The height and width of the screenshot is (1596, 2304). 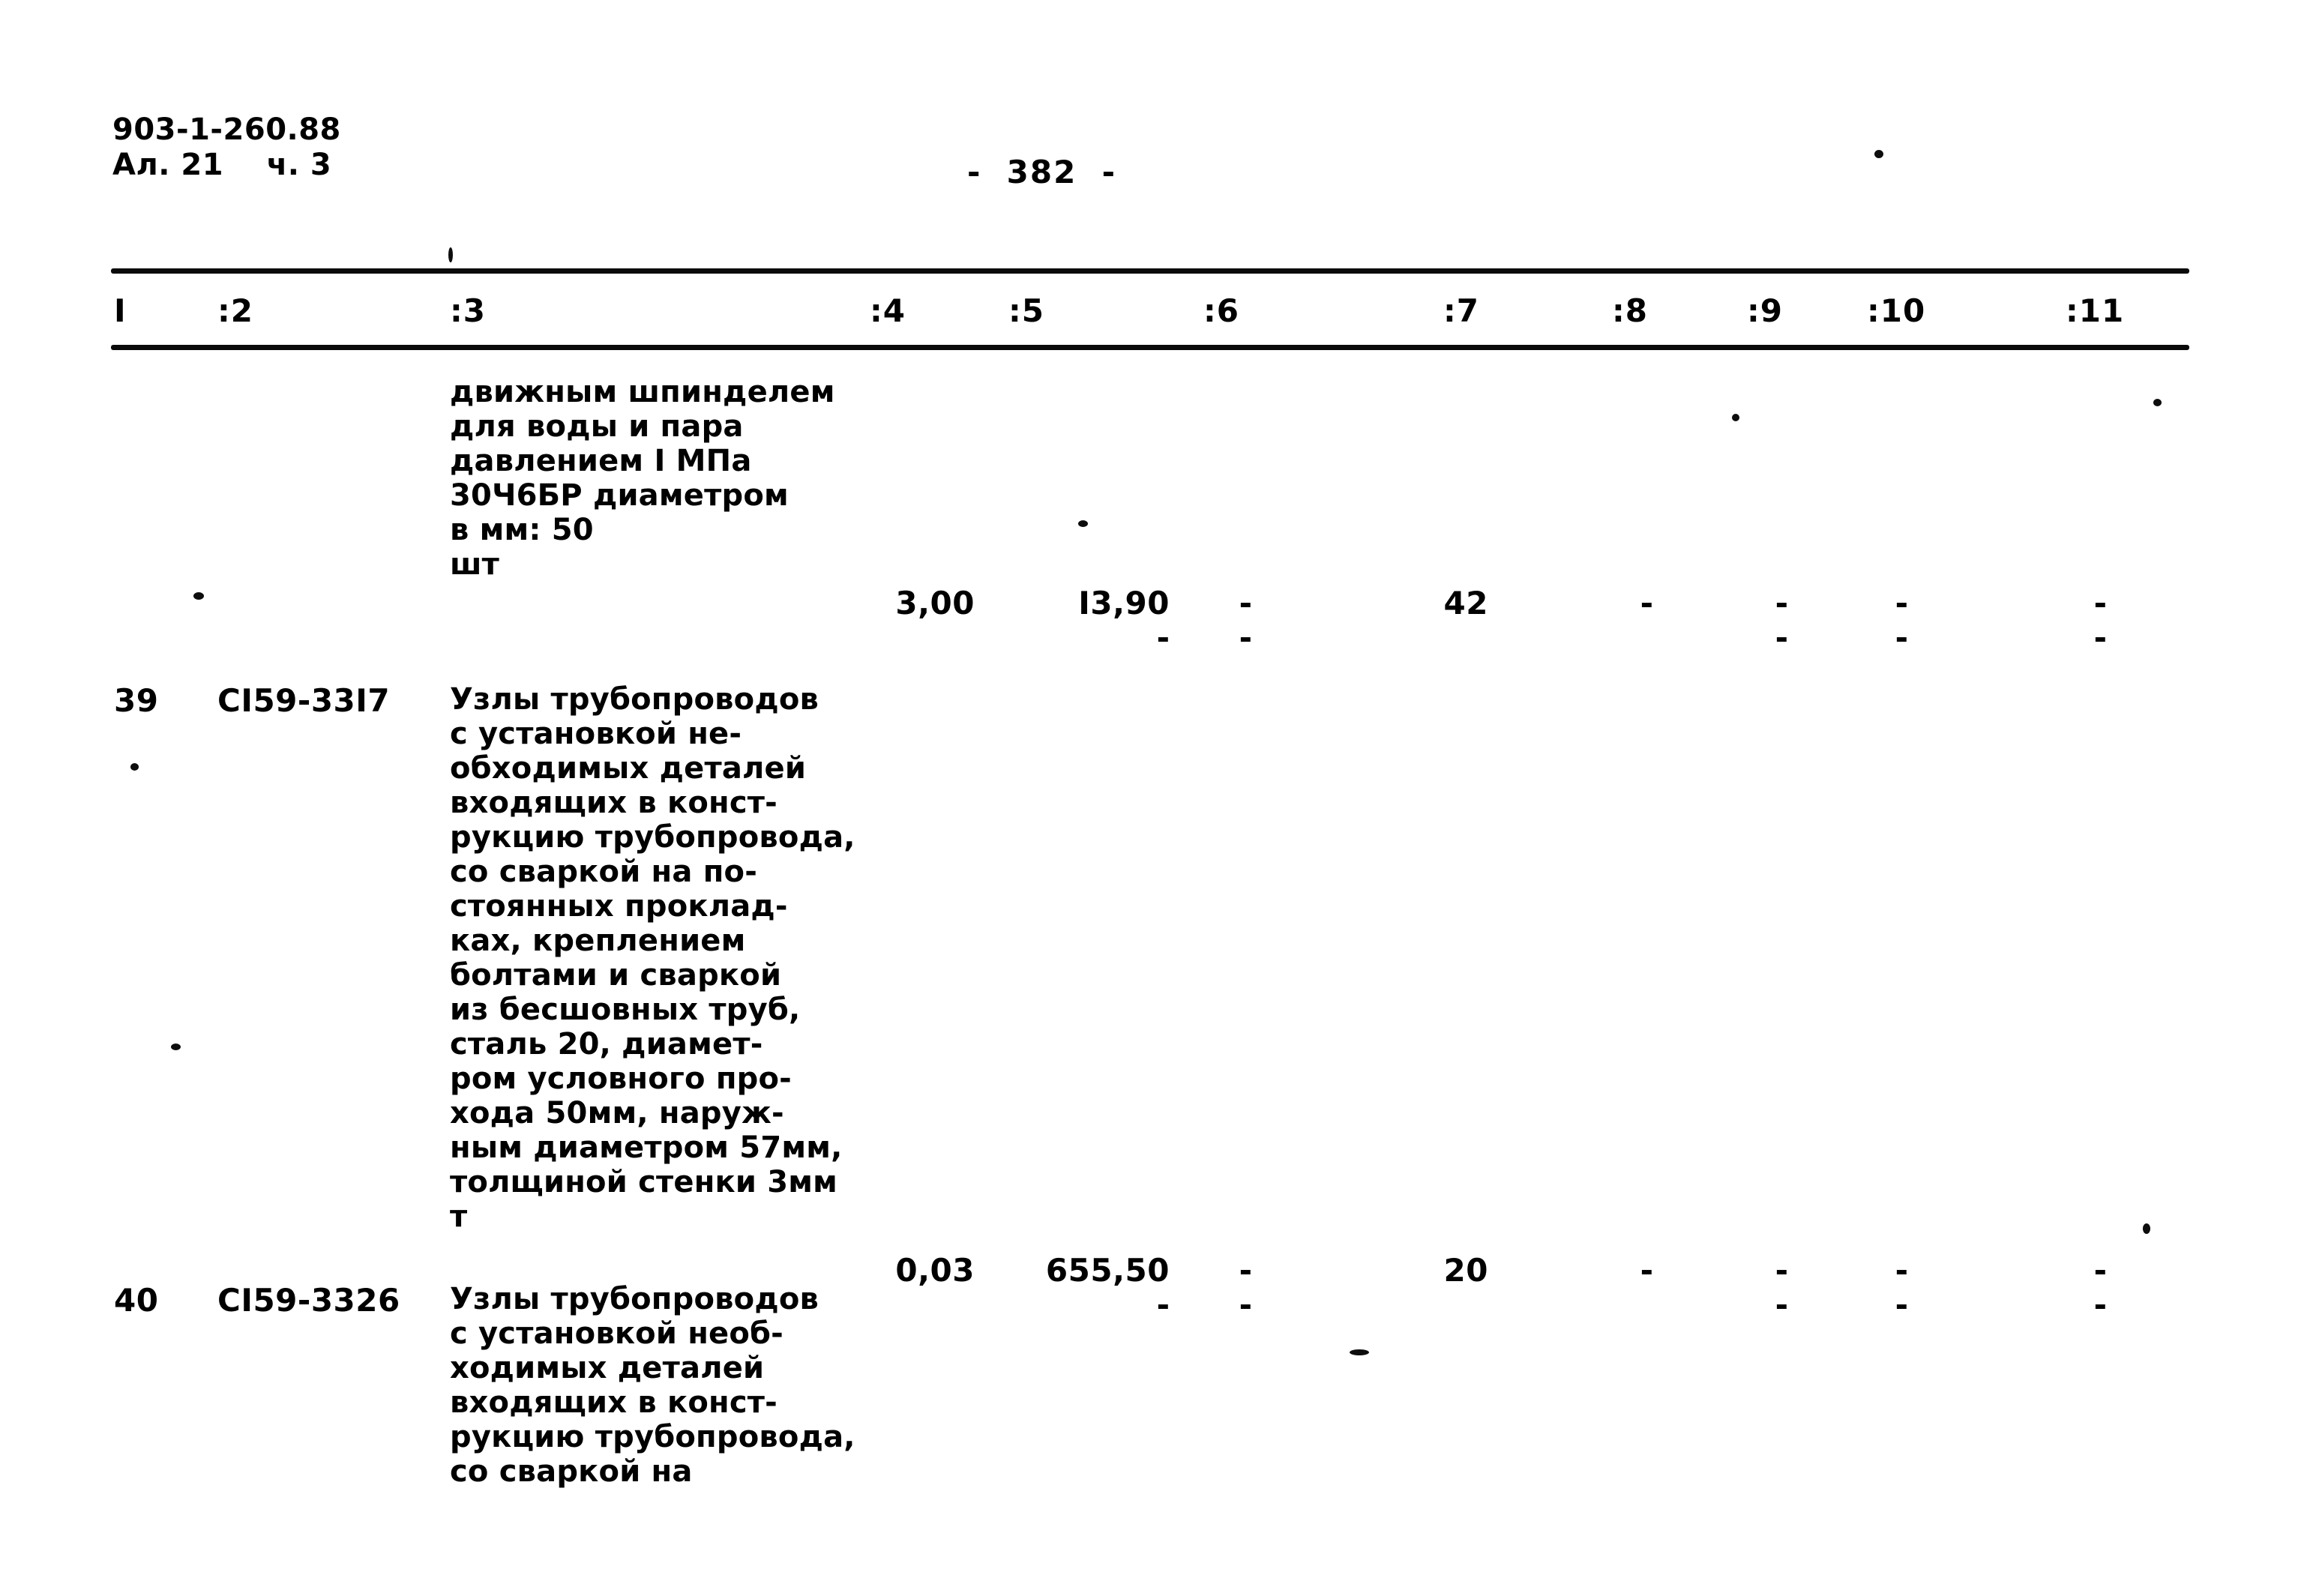 What do you see at coordinates (1027, 310) in the screenshot?
I see `column-header-5: :5` at bounding box center [1027, 310].